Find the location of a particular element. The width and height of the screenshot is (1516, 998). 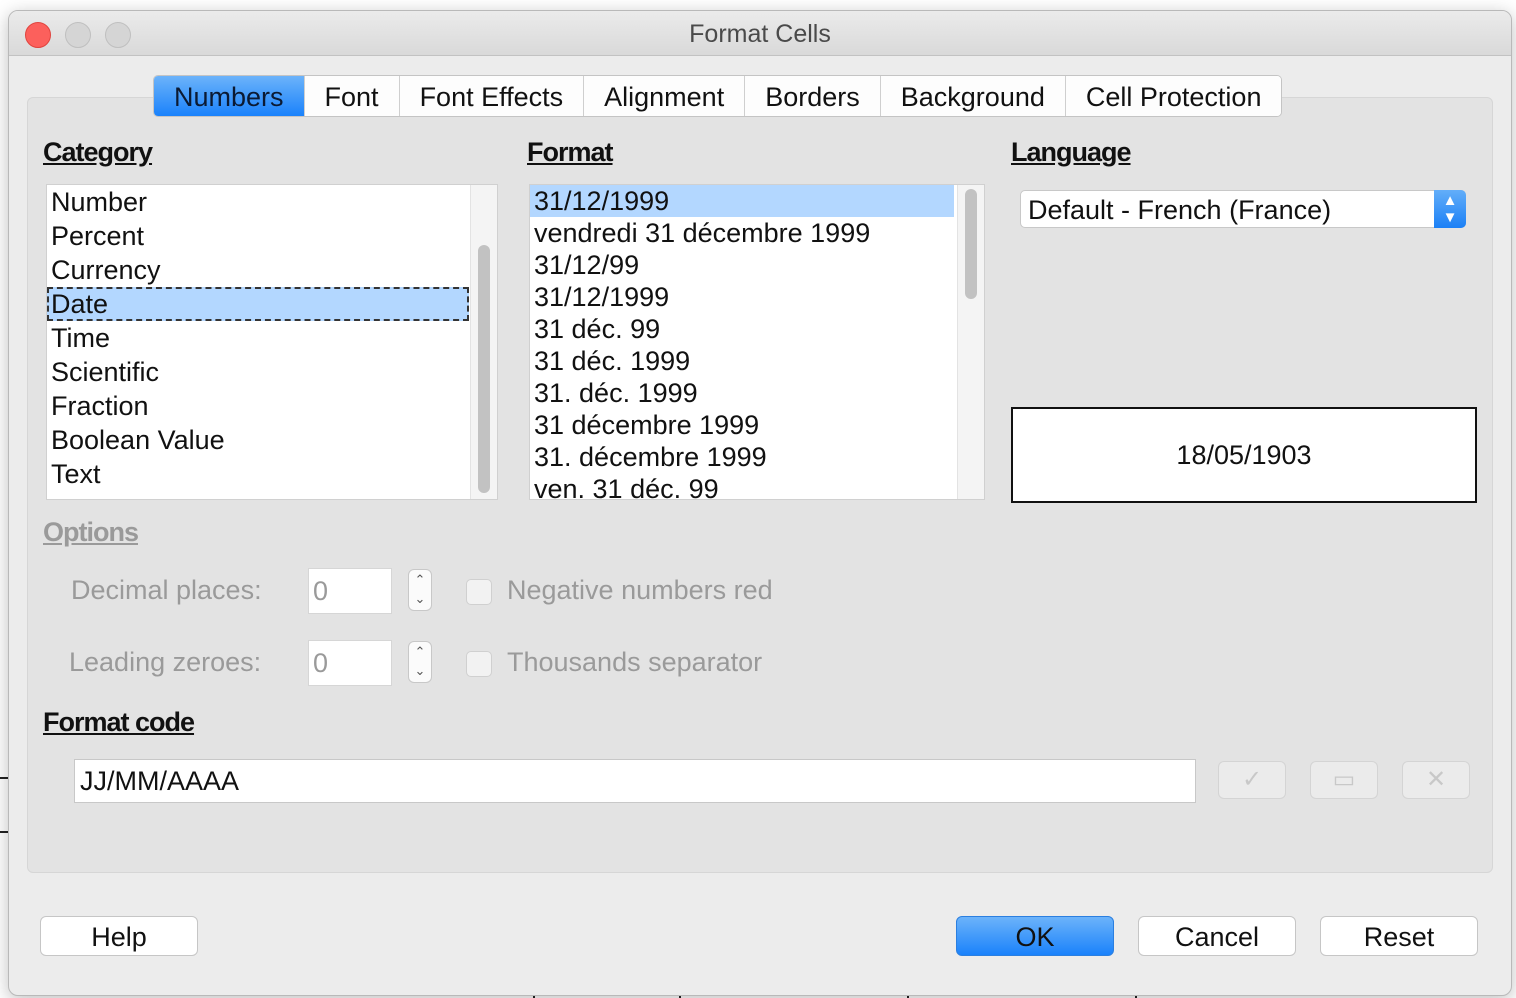

comment-icon: ▭ is located at coordinates (1344, 779).